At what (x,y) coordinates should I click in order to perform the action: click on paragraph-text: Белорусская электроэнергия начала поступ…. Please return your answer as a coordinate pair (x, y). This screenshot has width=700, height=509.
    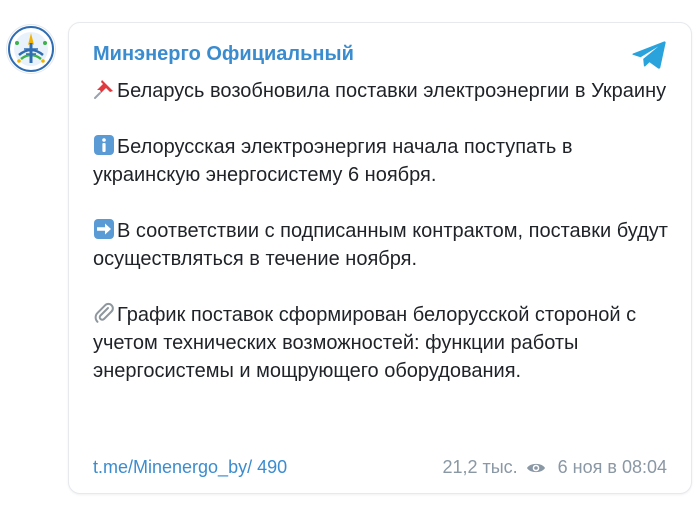
    Looking at the image, I should click on (333, 161).